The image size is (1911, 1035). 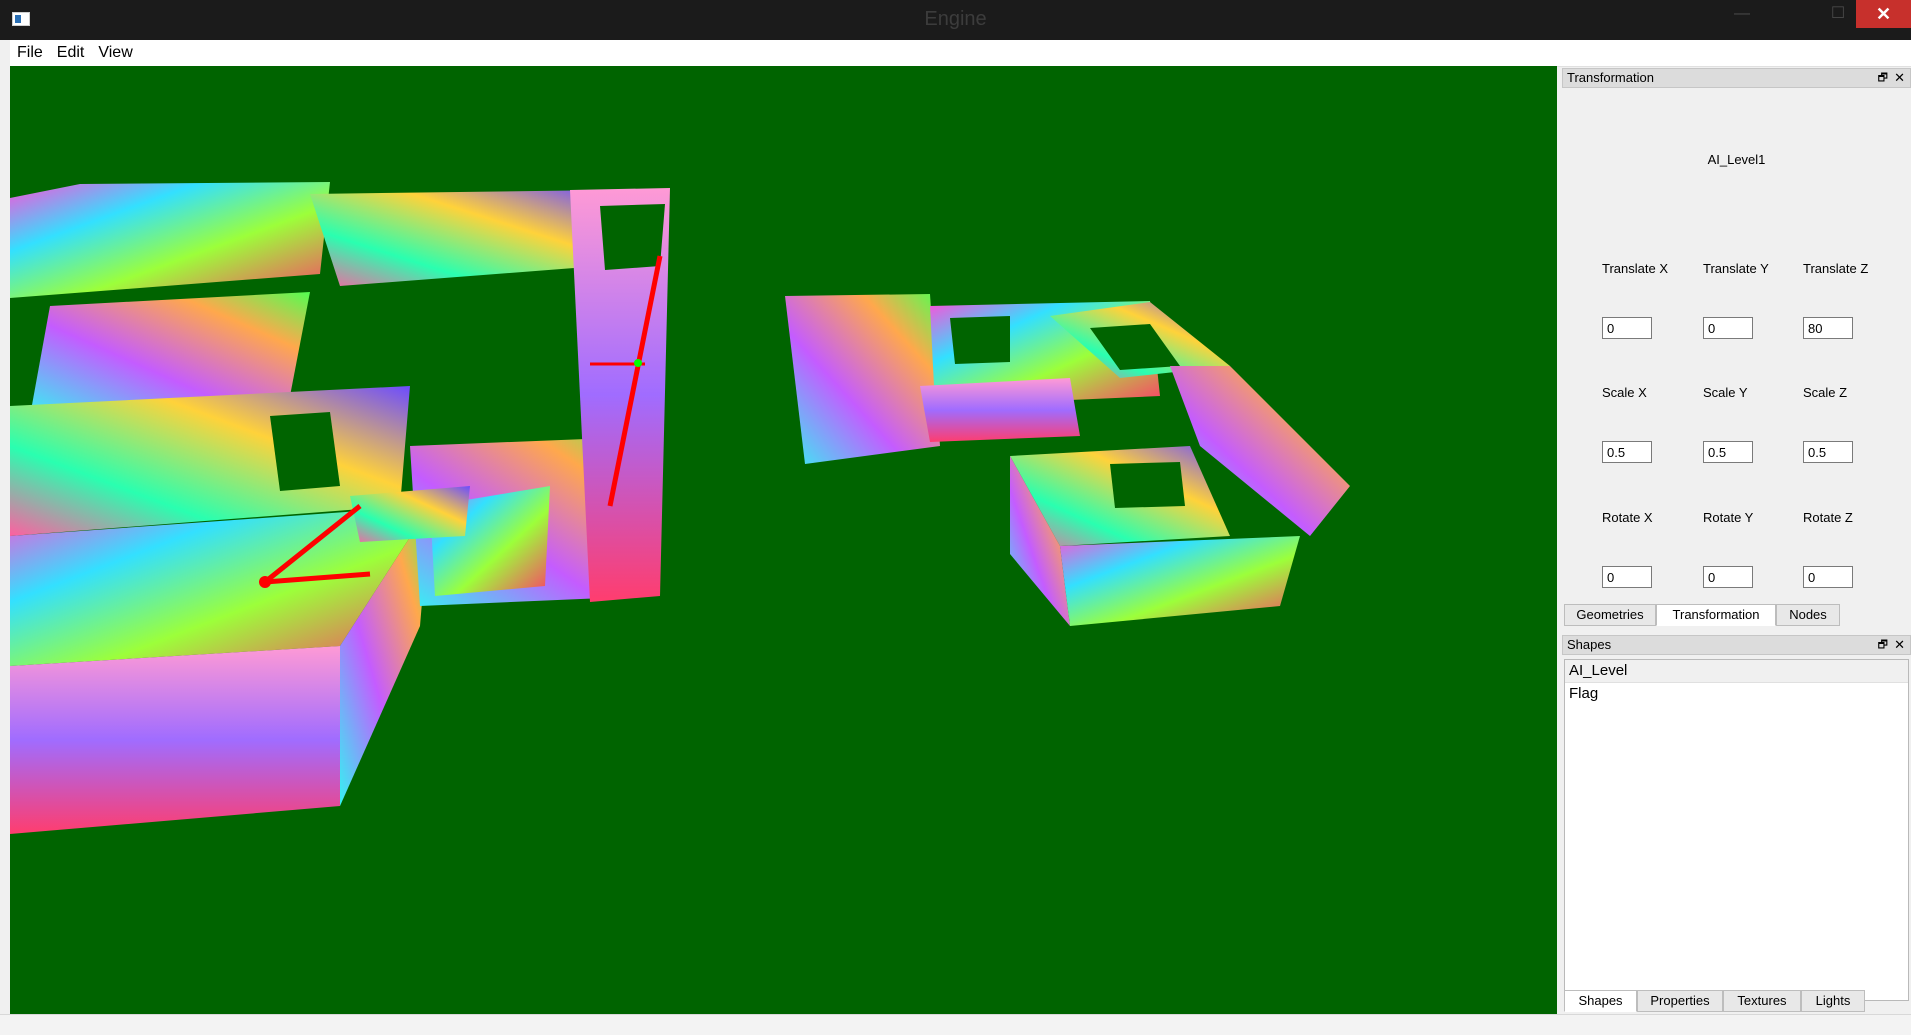 What do you see at coordinates (1728, 517) in the screenshot?
I see `rotate-y-label: Rotate Y` at bounding box center [1728, 517].